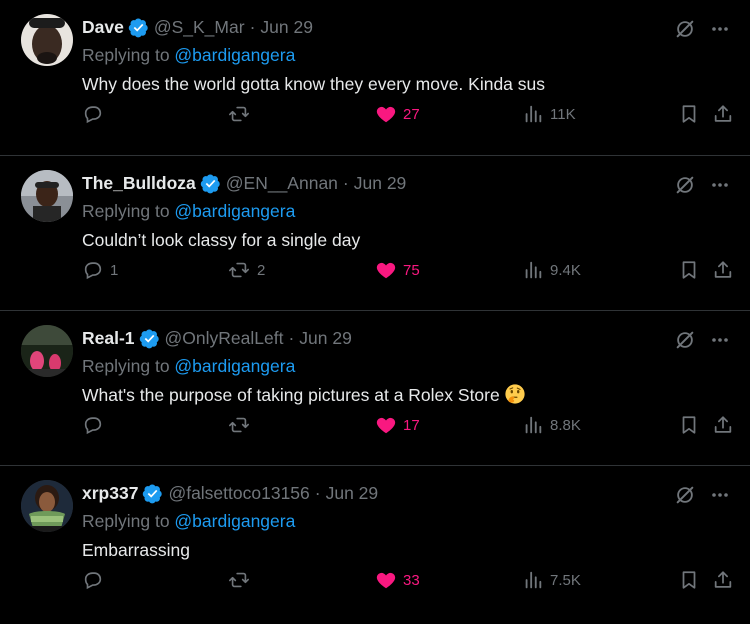 Image resolution: width=750 pixels, height=624 pixels. I want to click on retweet-count: 2, so click(261, 270).